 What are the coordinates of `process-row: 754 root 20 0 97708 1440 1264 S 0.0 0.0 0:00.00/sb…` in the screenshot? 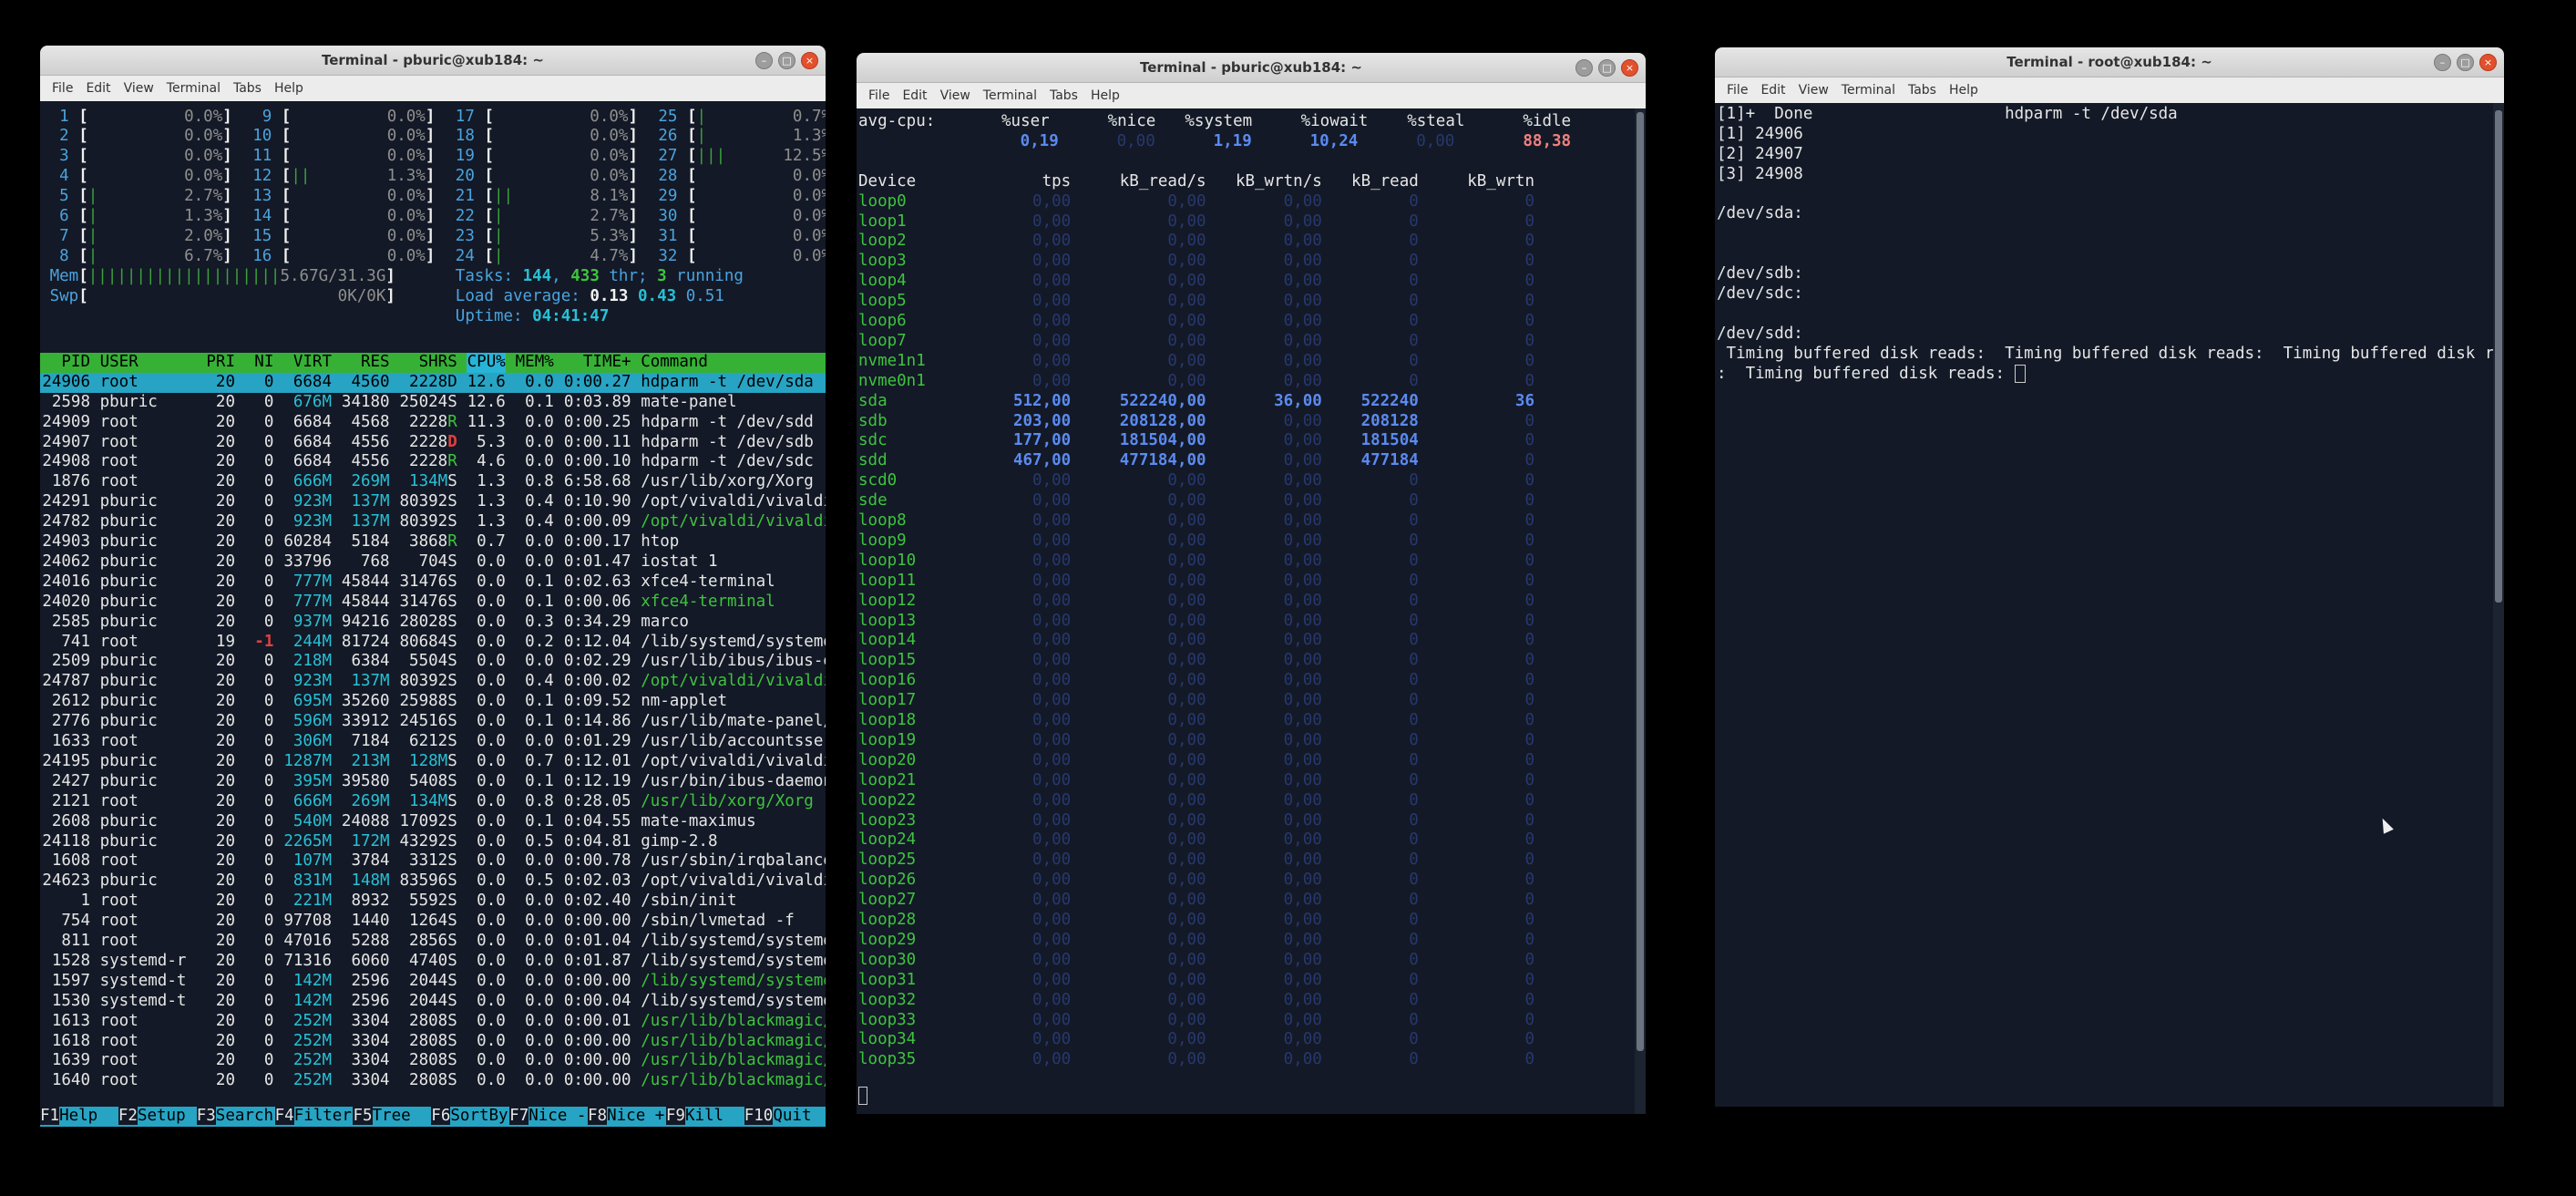 It's located at (433, 922).